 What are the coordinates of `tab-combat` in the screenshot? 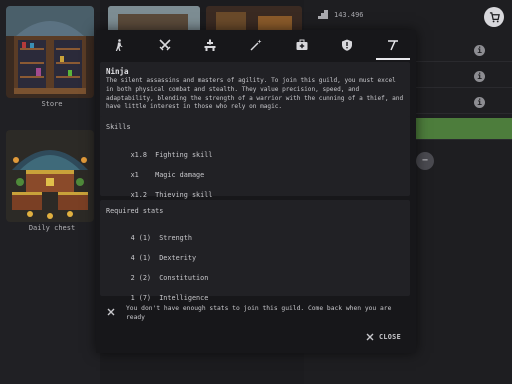 It's located at (165, 45).